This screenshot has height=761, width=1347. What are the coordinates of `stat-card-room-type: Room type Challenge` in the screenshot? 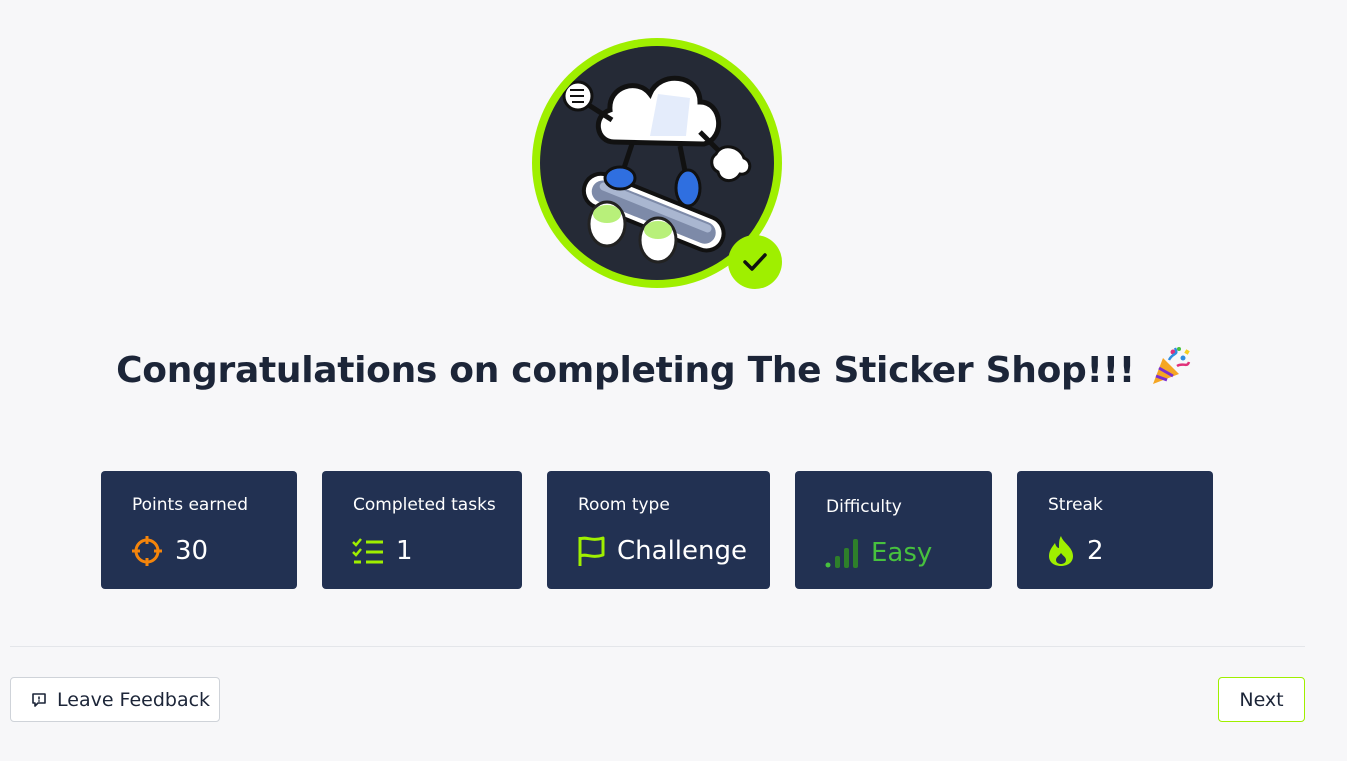 It's located at (658, 530).